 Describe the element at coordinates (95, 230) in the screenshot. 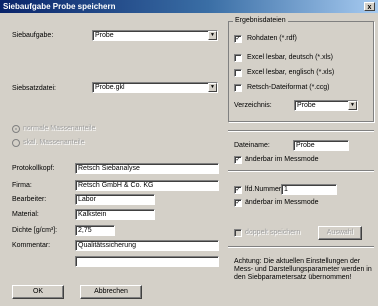

I see `dichte-field: 2,75` at that location.